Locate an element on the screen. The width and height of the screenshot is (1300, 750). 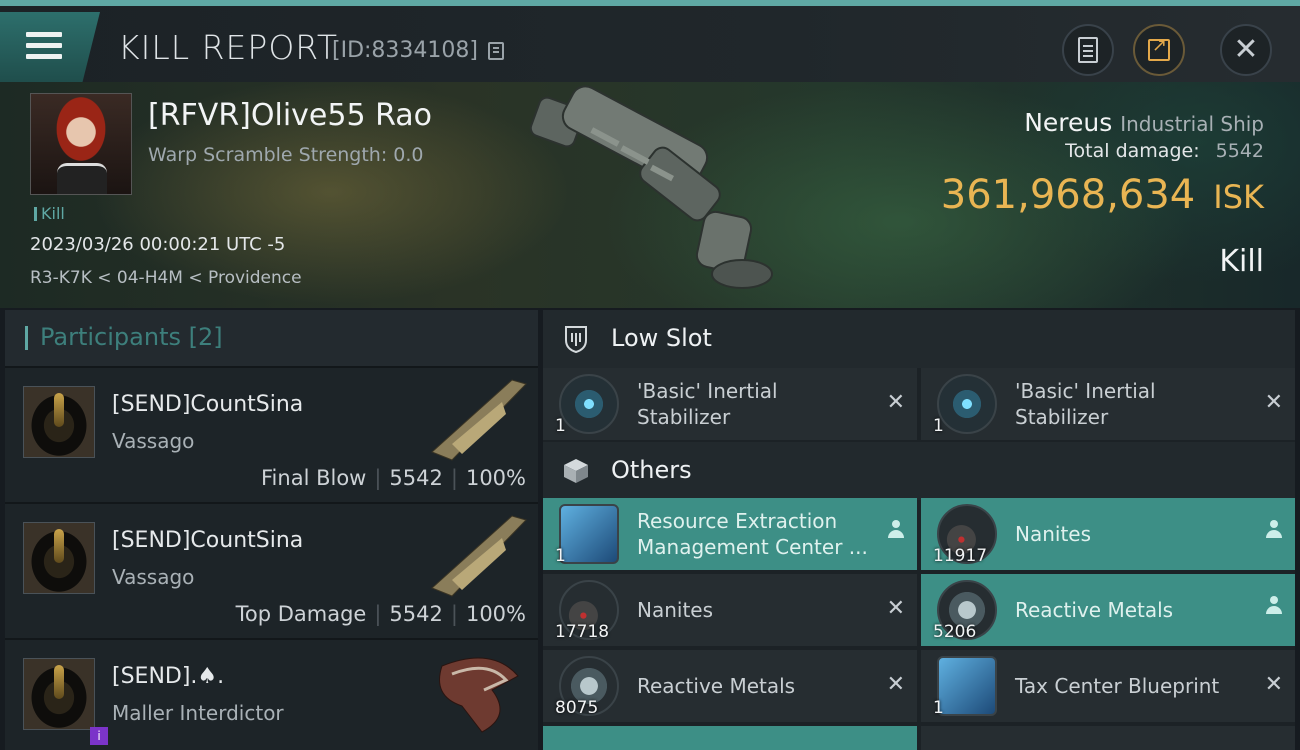
page-title: KILL REPORT is located at coordinates (228, 47).